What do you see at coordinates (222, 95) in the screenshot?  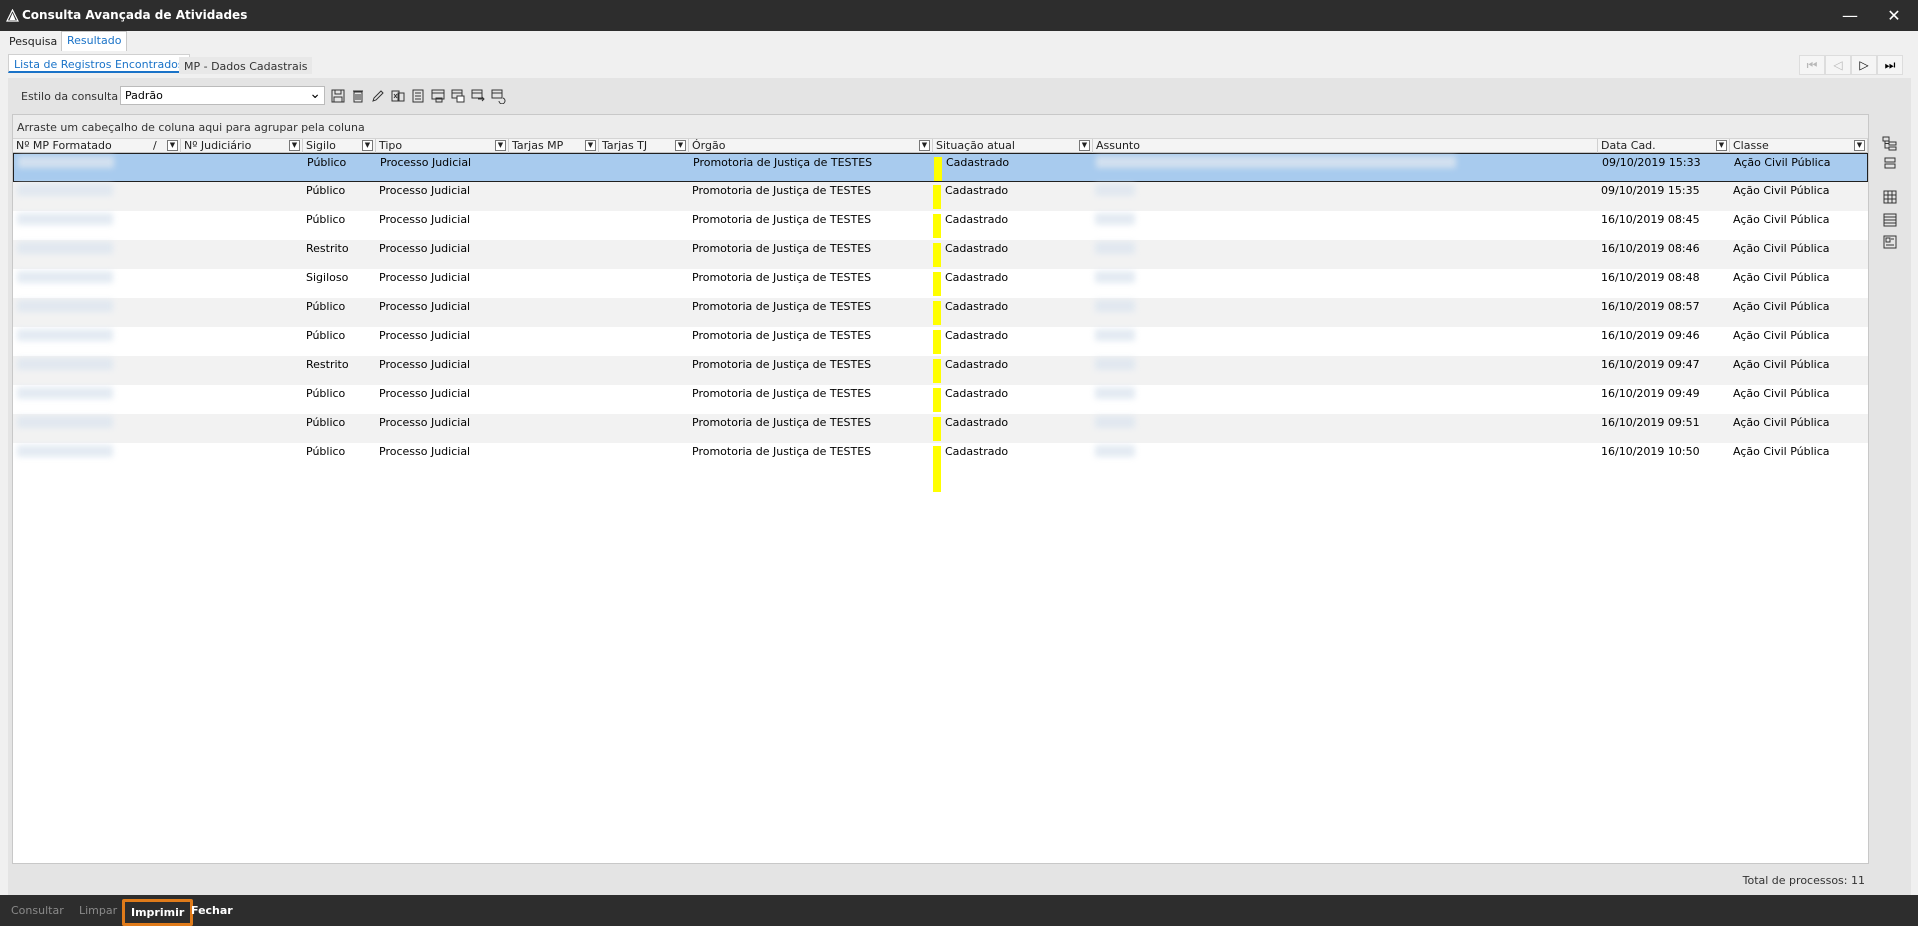 I see `style-select: Padrão ⌄` at bounding box center [222, 95].